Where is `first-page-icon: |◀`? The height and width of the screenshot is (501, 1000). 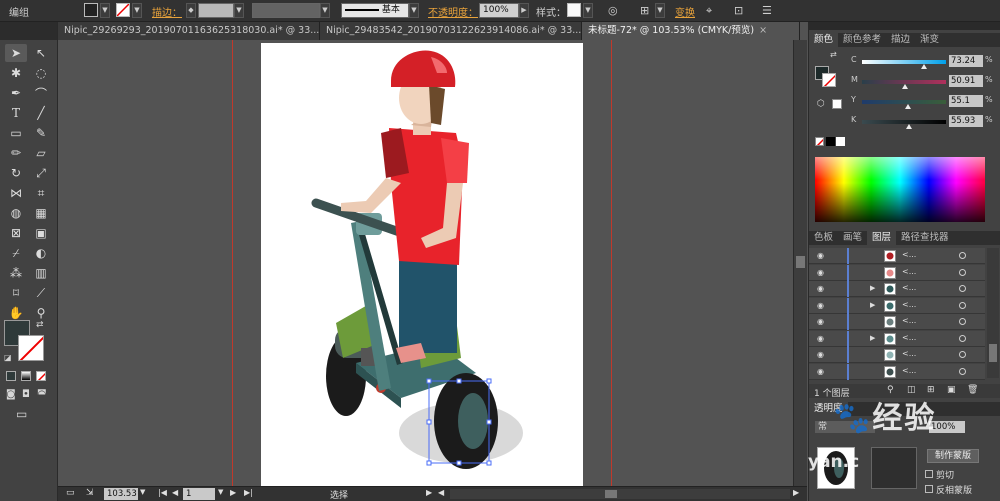 first-page-icon: |◀ is located at coordinates (162, 492).